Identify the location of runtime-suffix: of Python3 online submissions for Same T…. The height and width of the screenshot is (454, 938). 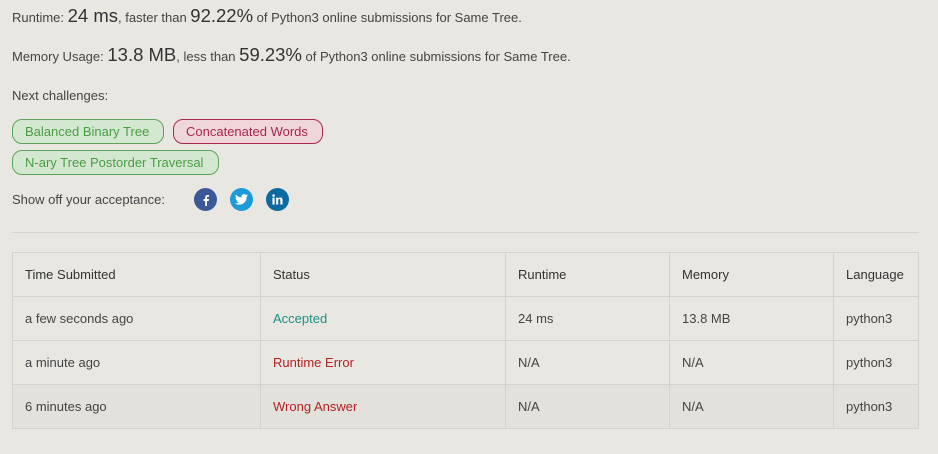
(387, 17).